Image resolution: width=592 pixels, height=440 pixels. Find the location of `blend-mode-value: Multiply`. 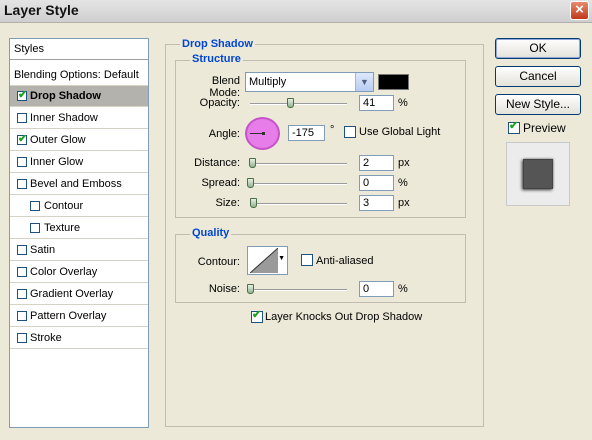

blend-mode-value: Multiply is located at coordinates (268, 82).